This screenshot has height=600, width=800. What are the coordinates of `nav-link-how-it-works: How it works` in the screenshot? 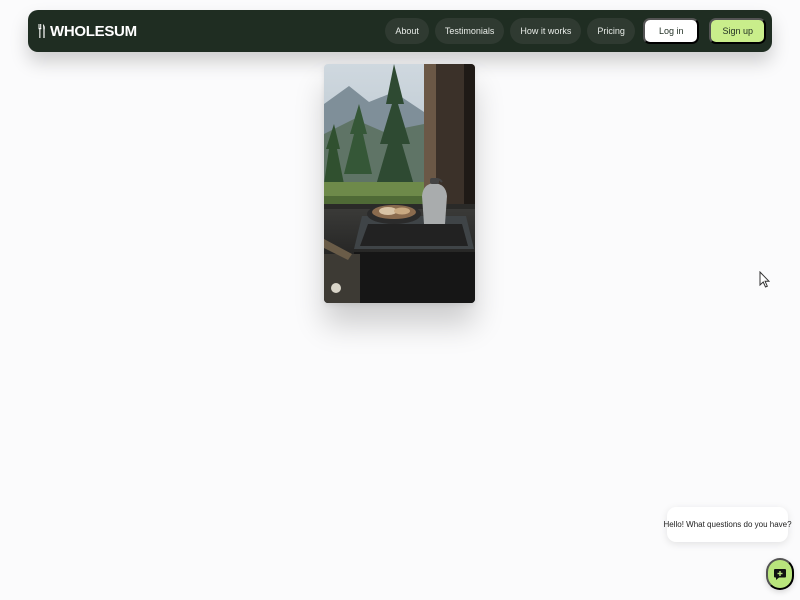 It's located at (546, 31).